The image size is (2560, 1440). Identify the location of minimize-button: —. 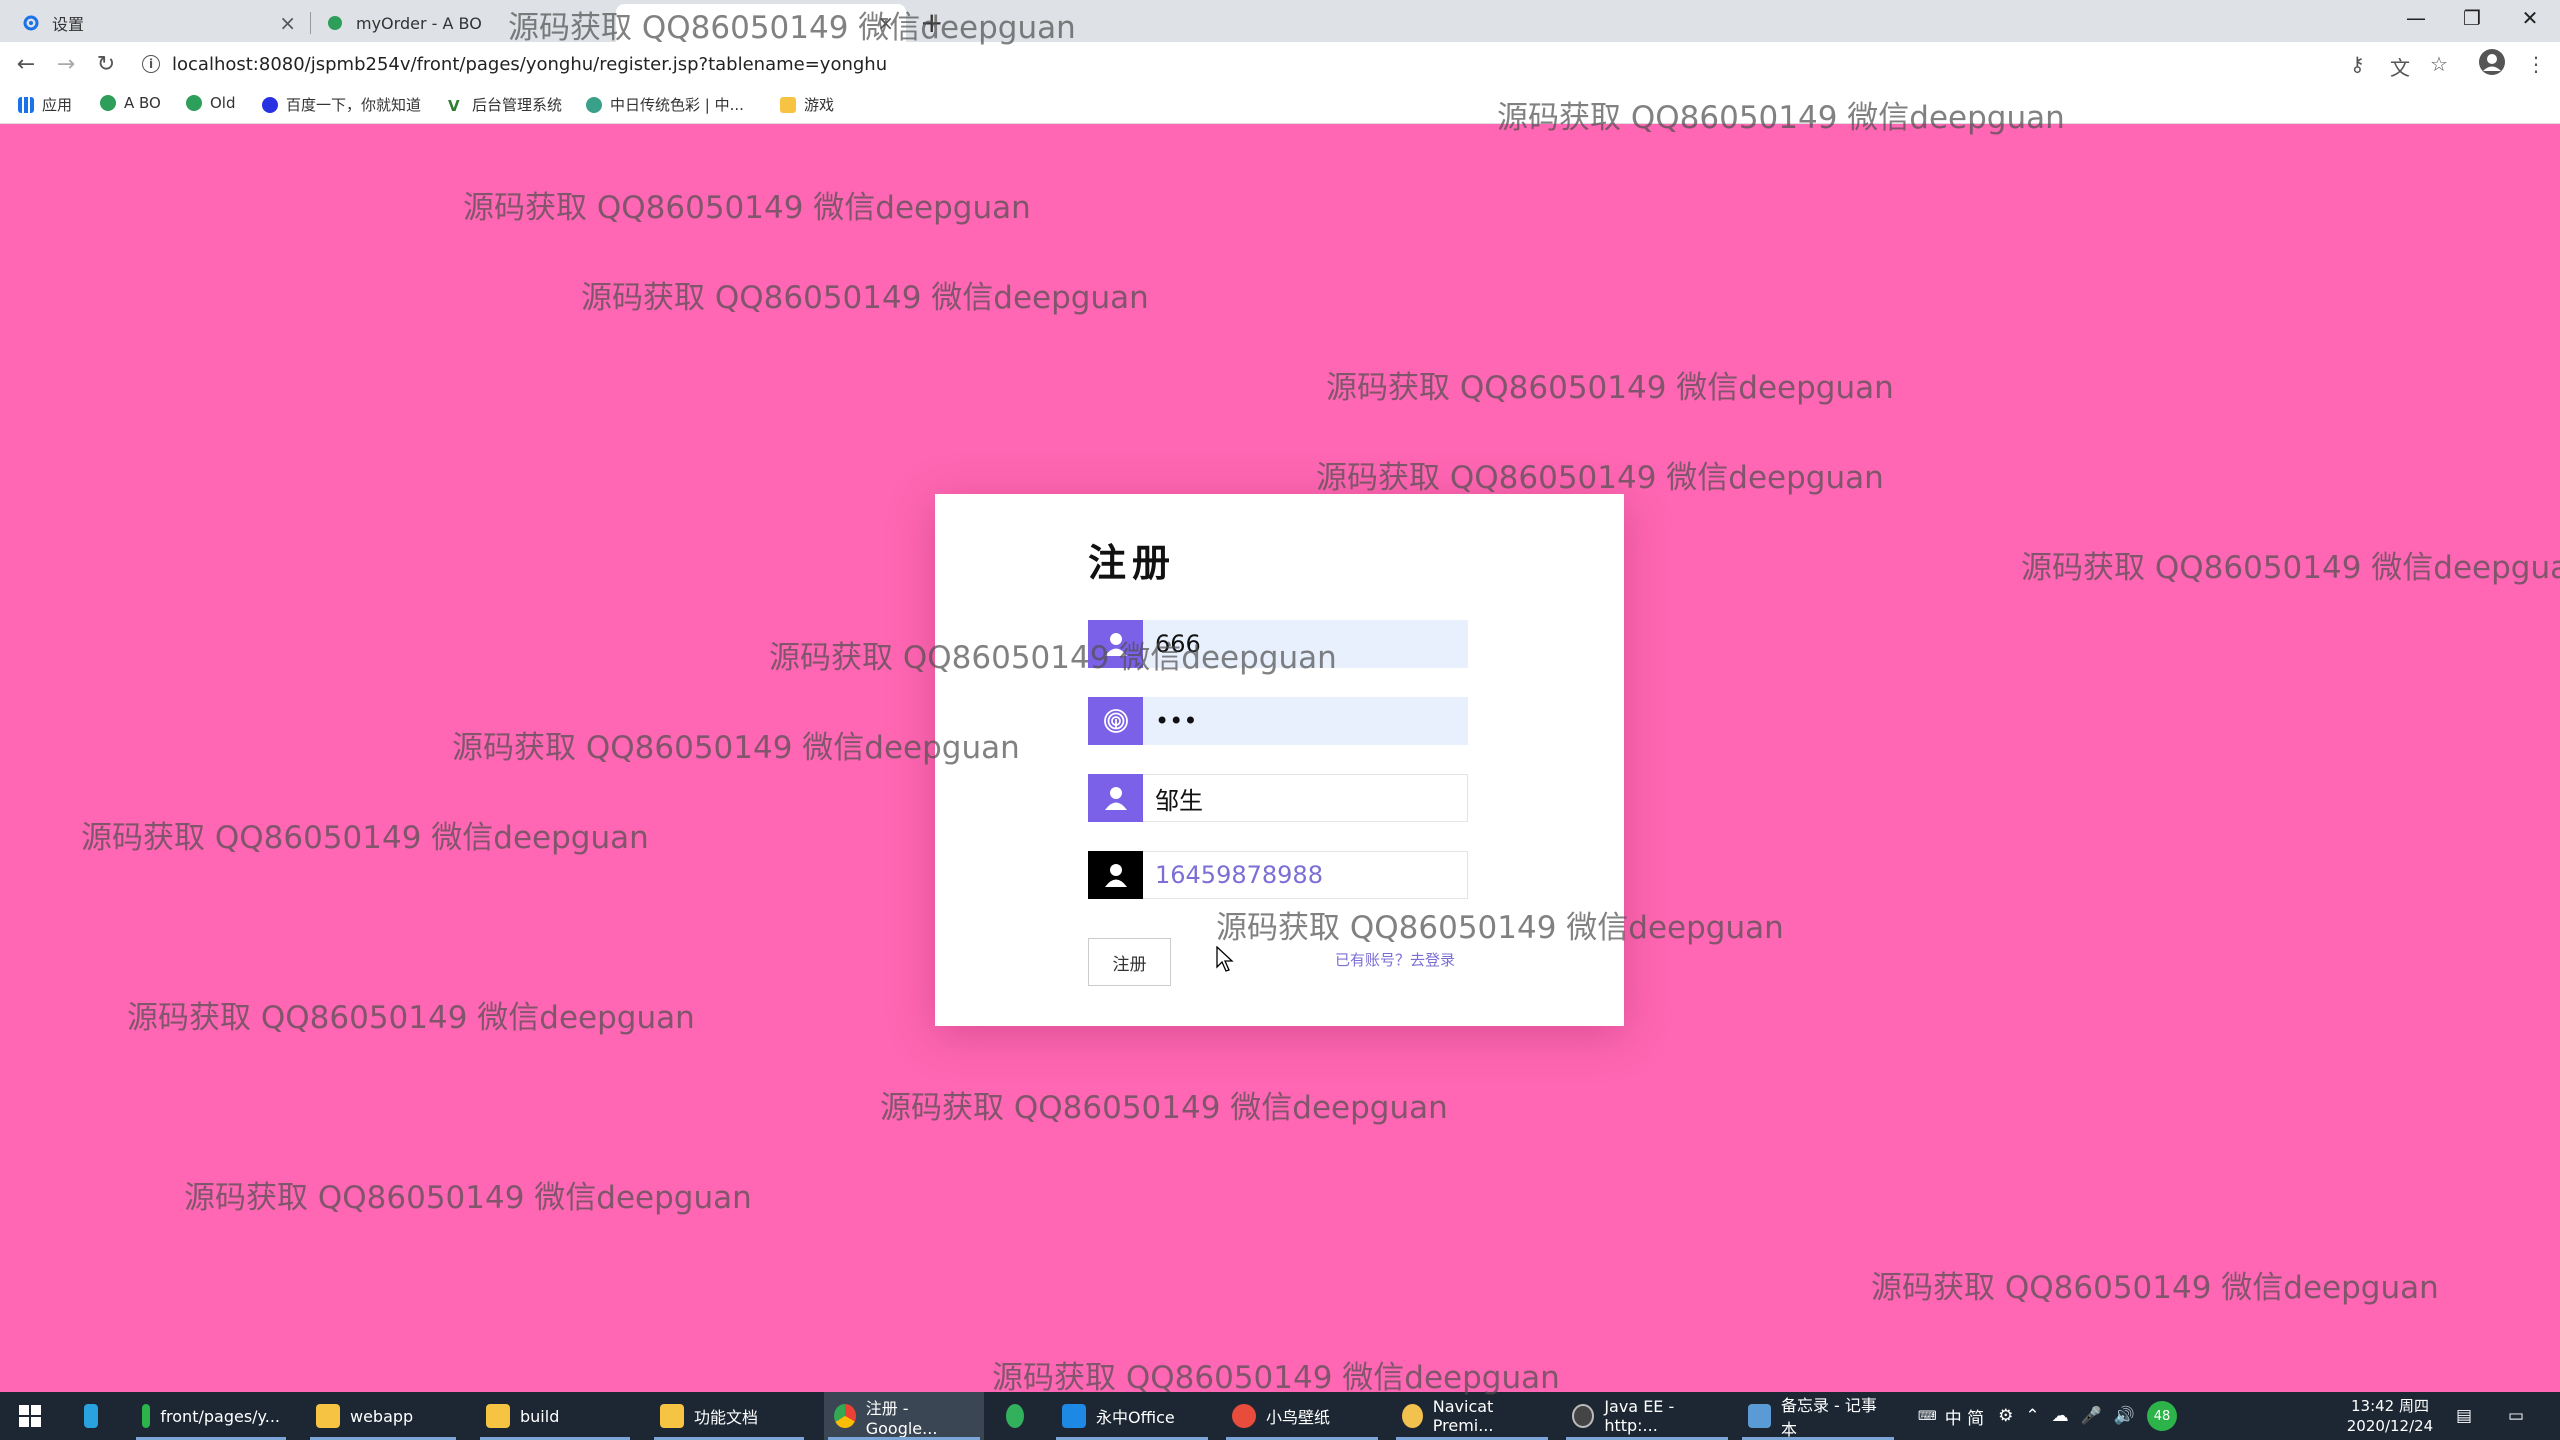
(2416, 18).